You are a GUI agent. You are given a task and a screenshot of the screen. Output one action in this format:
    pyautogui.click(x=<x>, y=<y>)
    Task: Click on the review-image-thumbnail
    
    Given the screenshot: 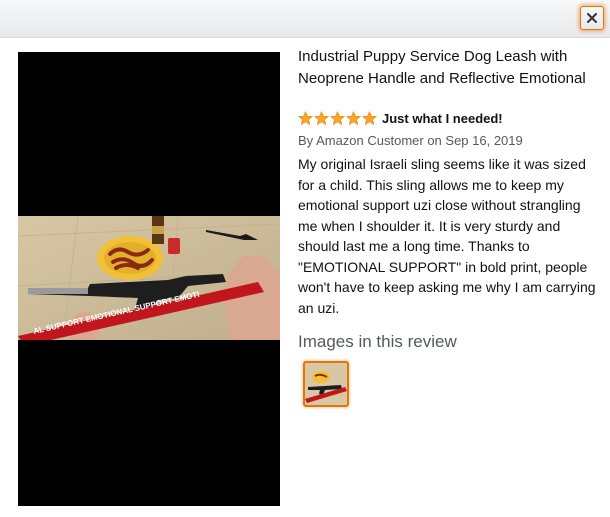 What is the action you would take?
    pyautogui.click(x=326, y=384)
    